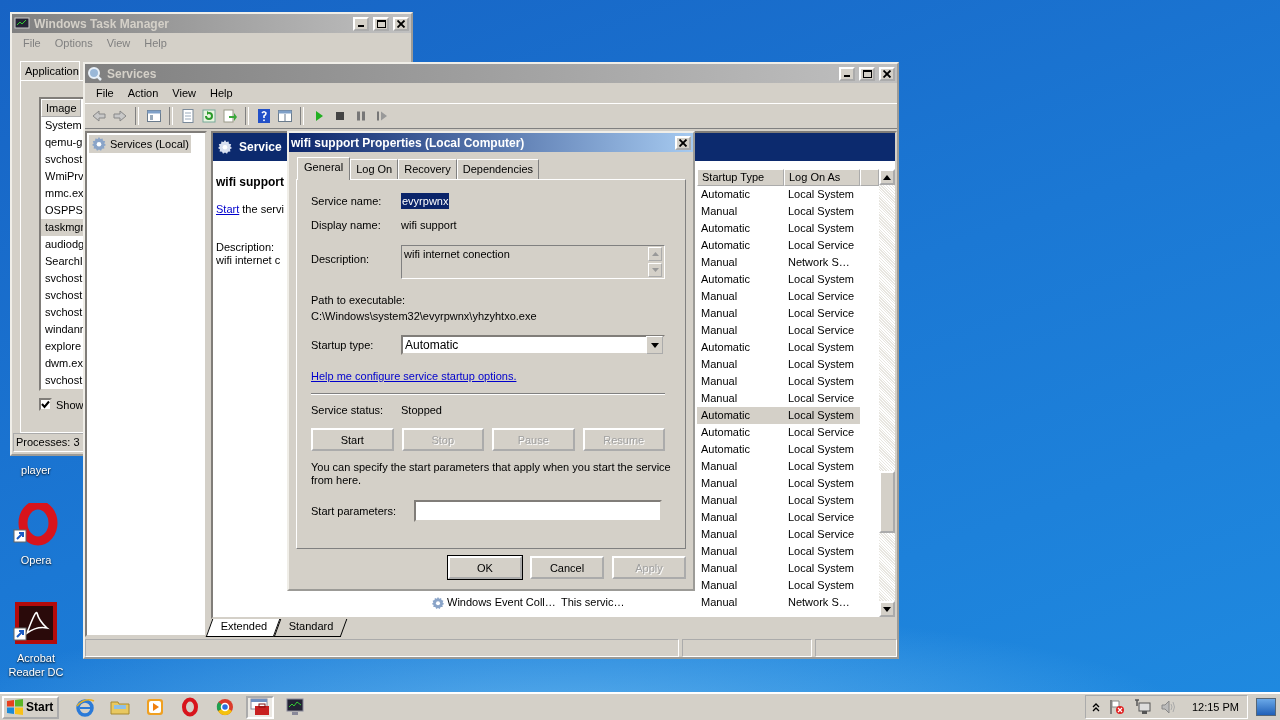  Describe the element at coordinates (533, 345) in the screenshot. I see `startup-type-dropdown: Automatic` at that location.